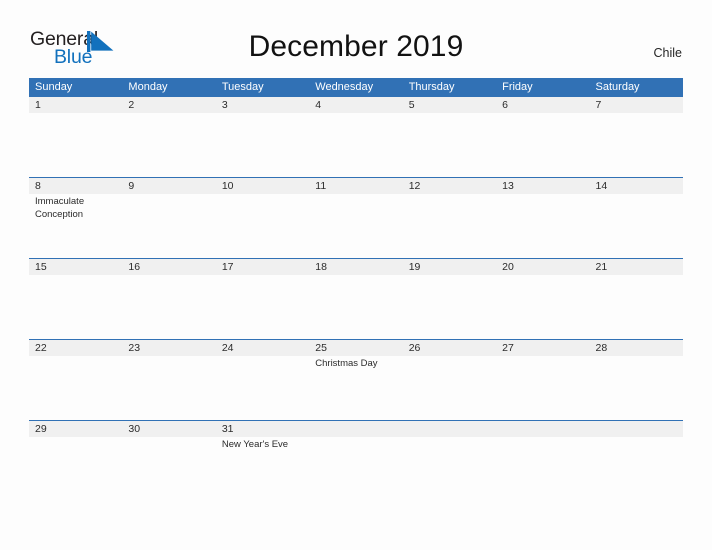 Image resolution: width=712 pixels, height=550 pixels. I want to click on calendar-day-cell: 23, so click(168, 380).